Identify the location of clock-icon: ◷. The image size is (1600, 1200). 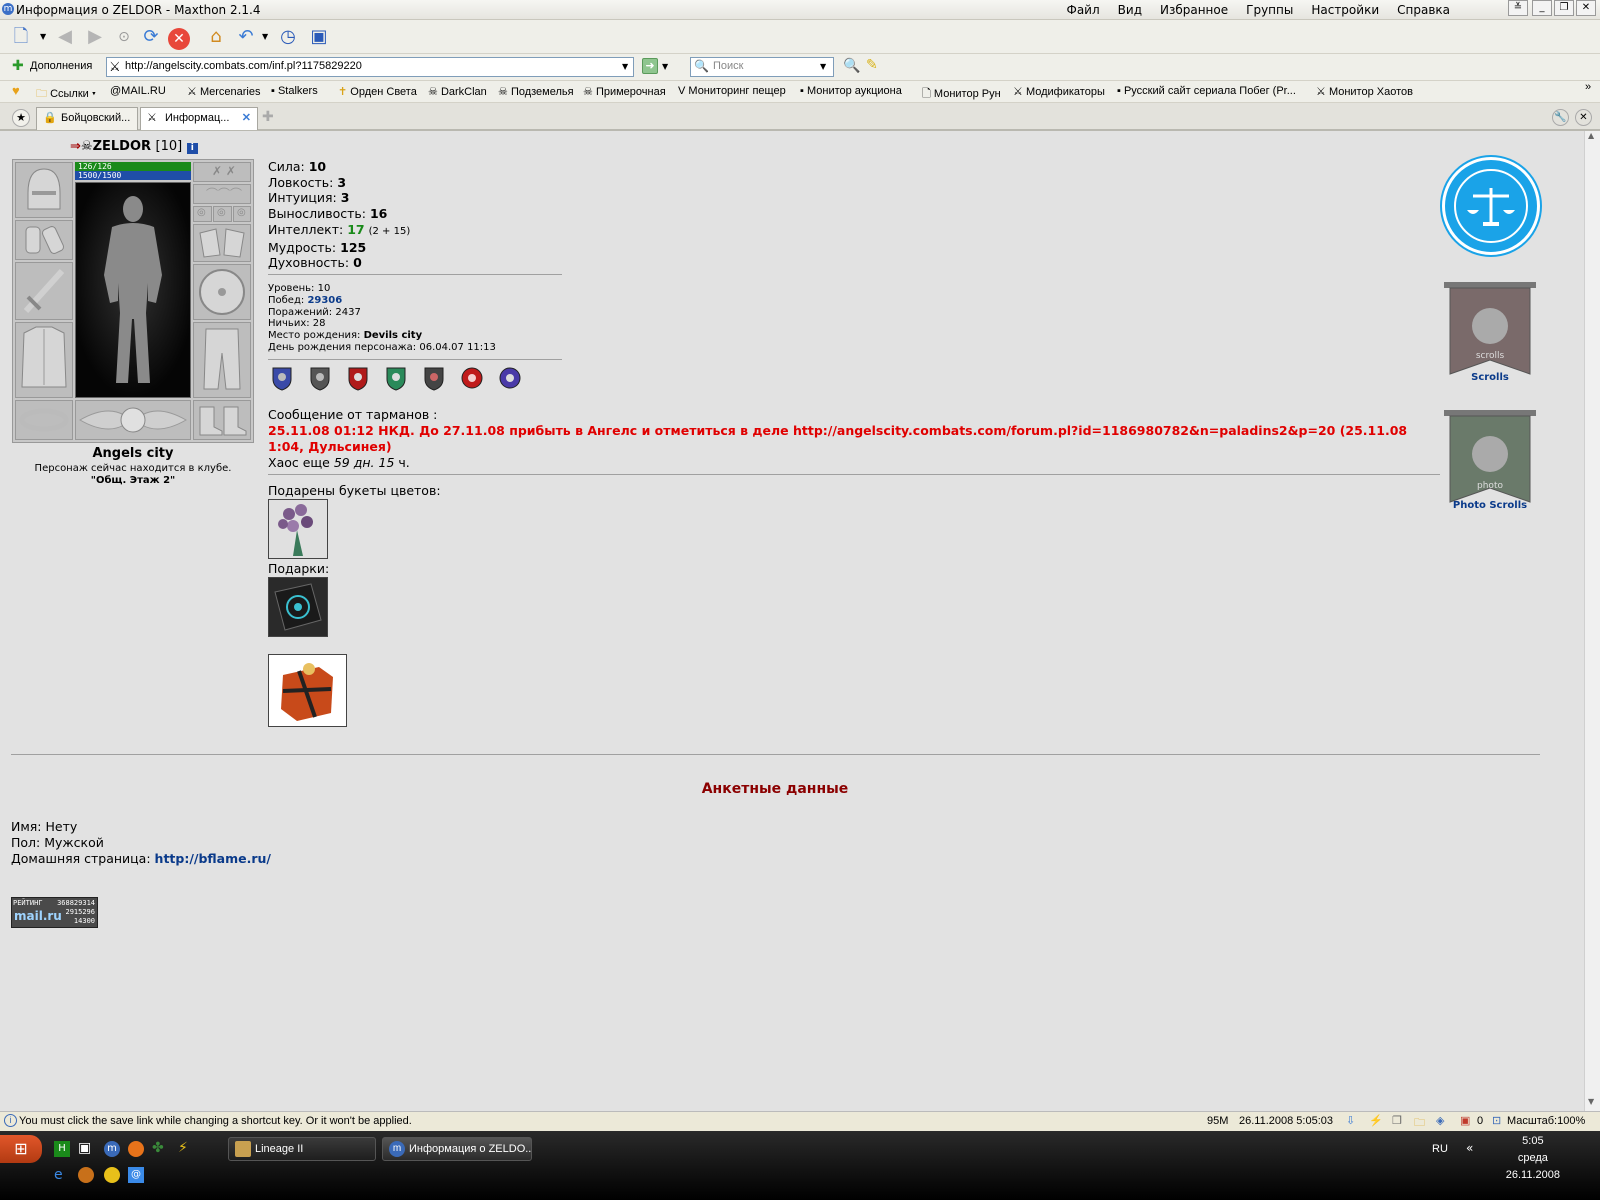
(288, 37).